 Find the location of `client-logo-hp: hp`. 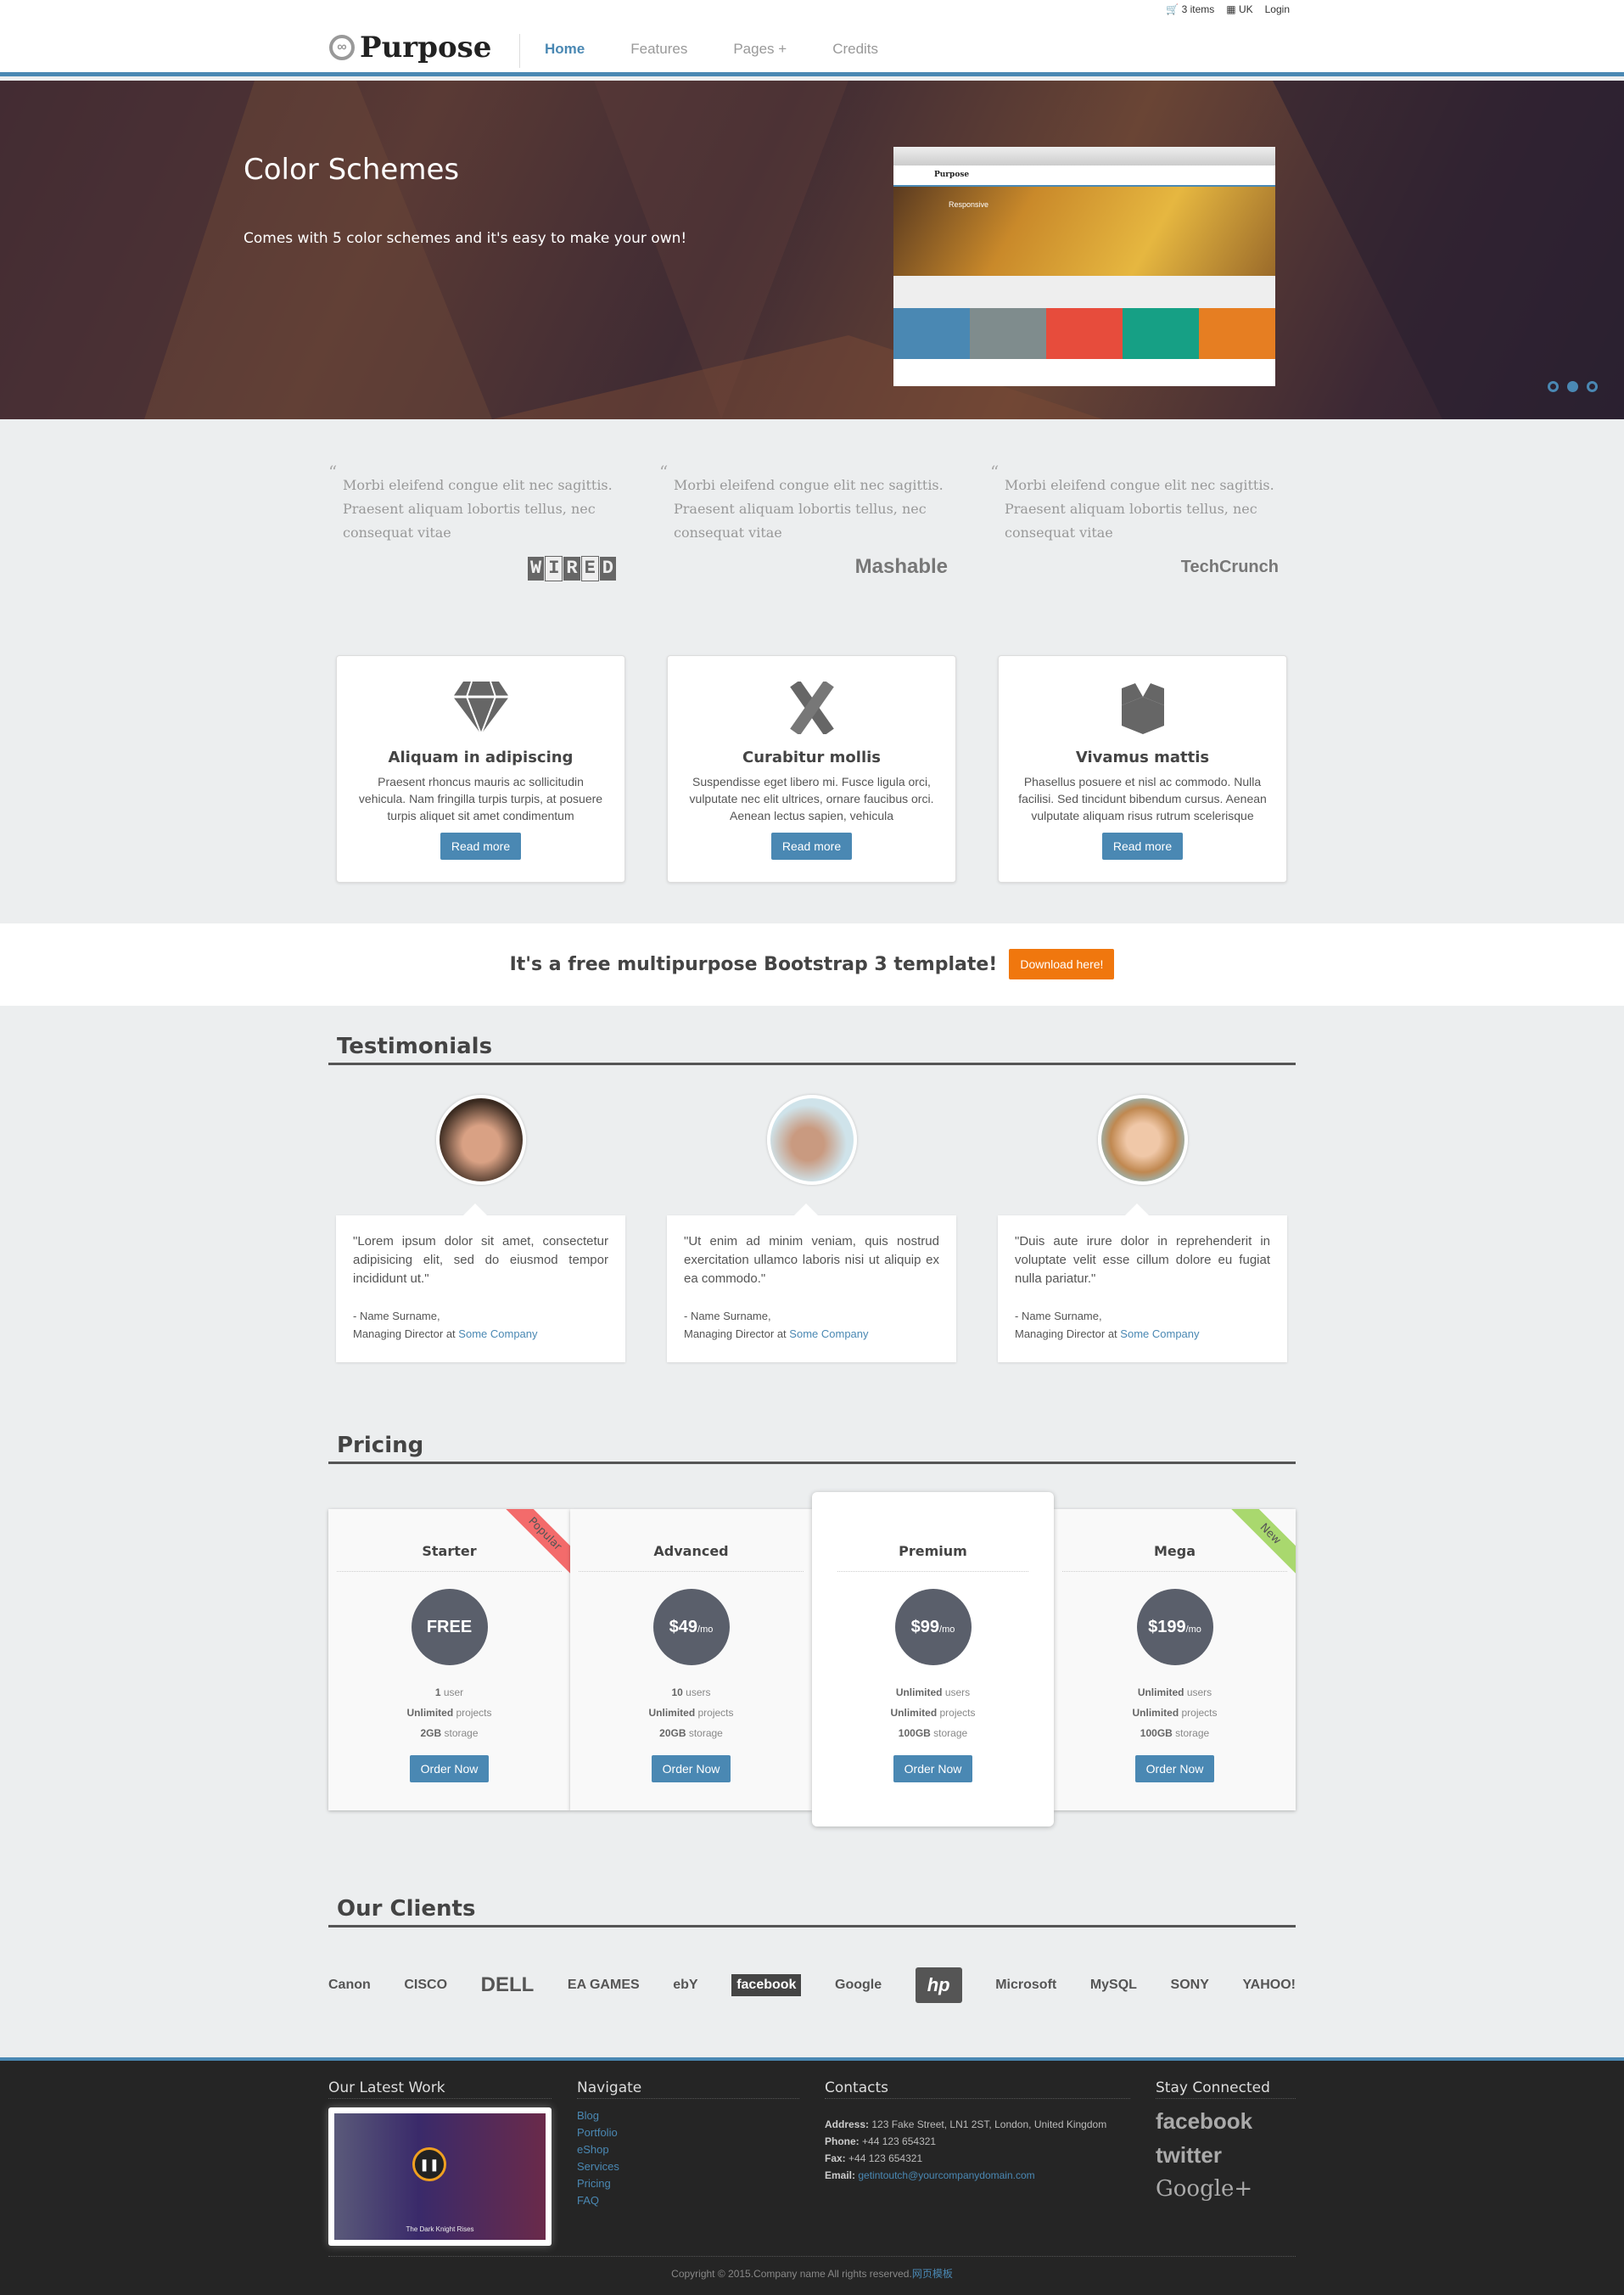

client-logo-hp: hp is located at coordinates (939, 1985).